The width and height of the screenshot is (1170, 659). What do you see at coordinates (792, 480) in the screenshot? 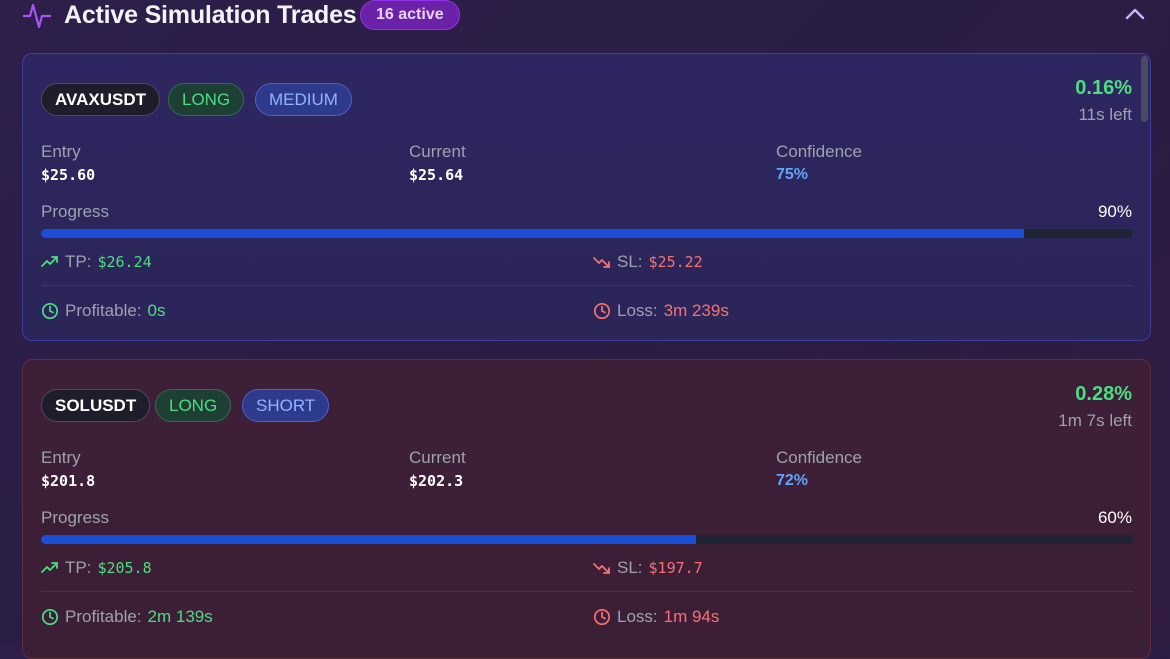
I see `confidence-value: 72%` at bounding box center [792, 480].